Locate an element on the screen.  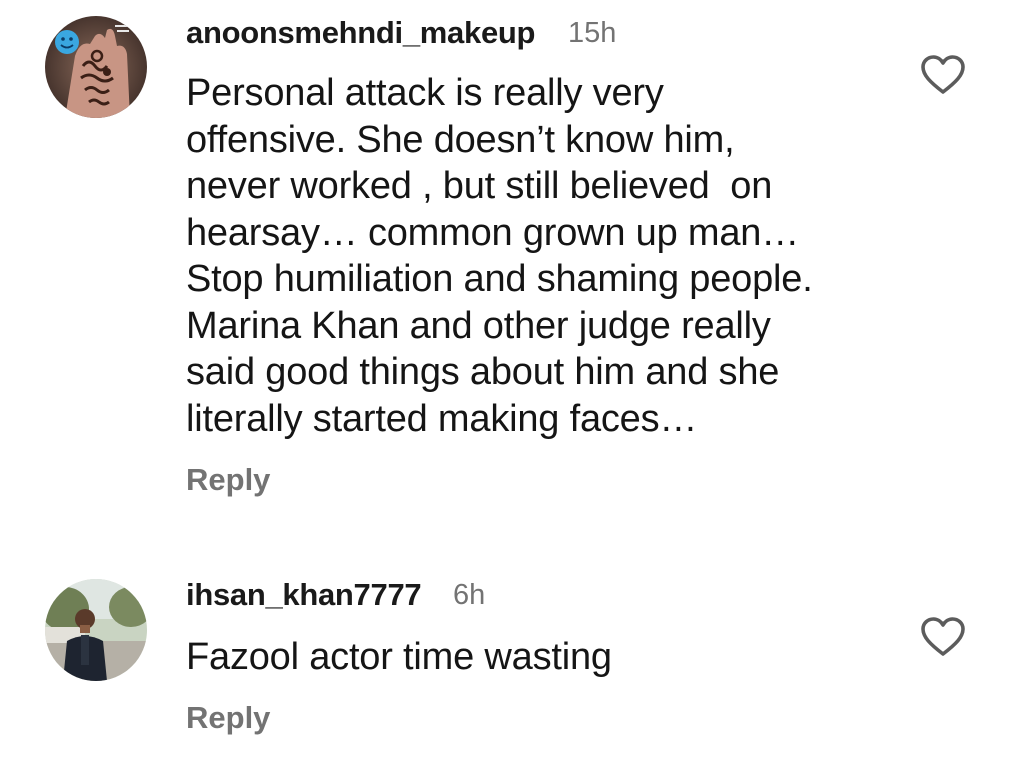
comment-text-line: Marina Khan and other judge really is located at coordinates (478, 325).